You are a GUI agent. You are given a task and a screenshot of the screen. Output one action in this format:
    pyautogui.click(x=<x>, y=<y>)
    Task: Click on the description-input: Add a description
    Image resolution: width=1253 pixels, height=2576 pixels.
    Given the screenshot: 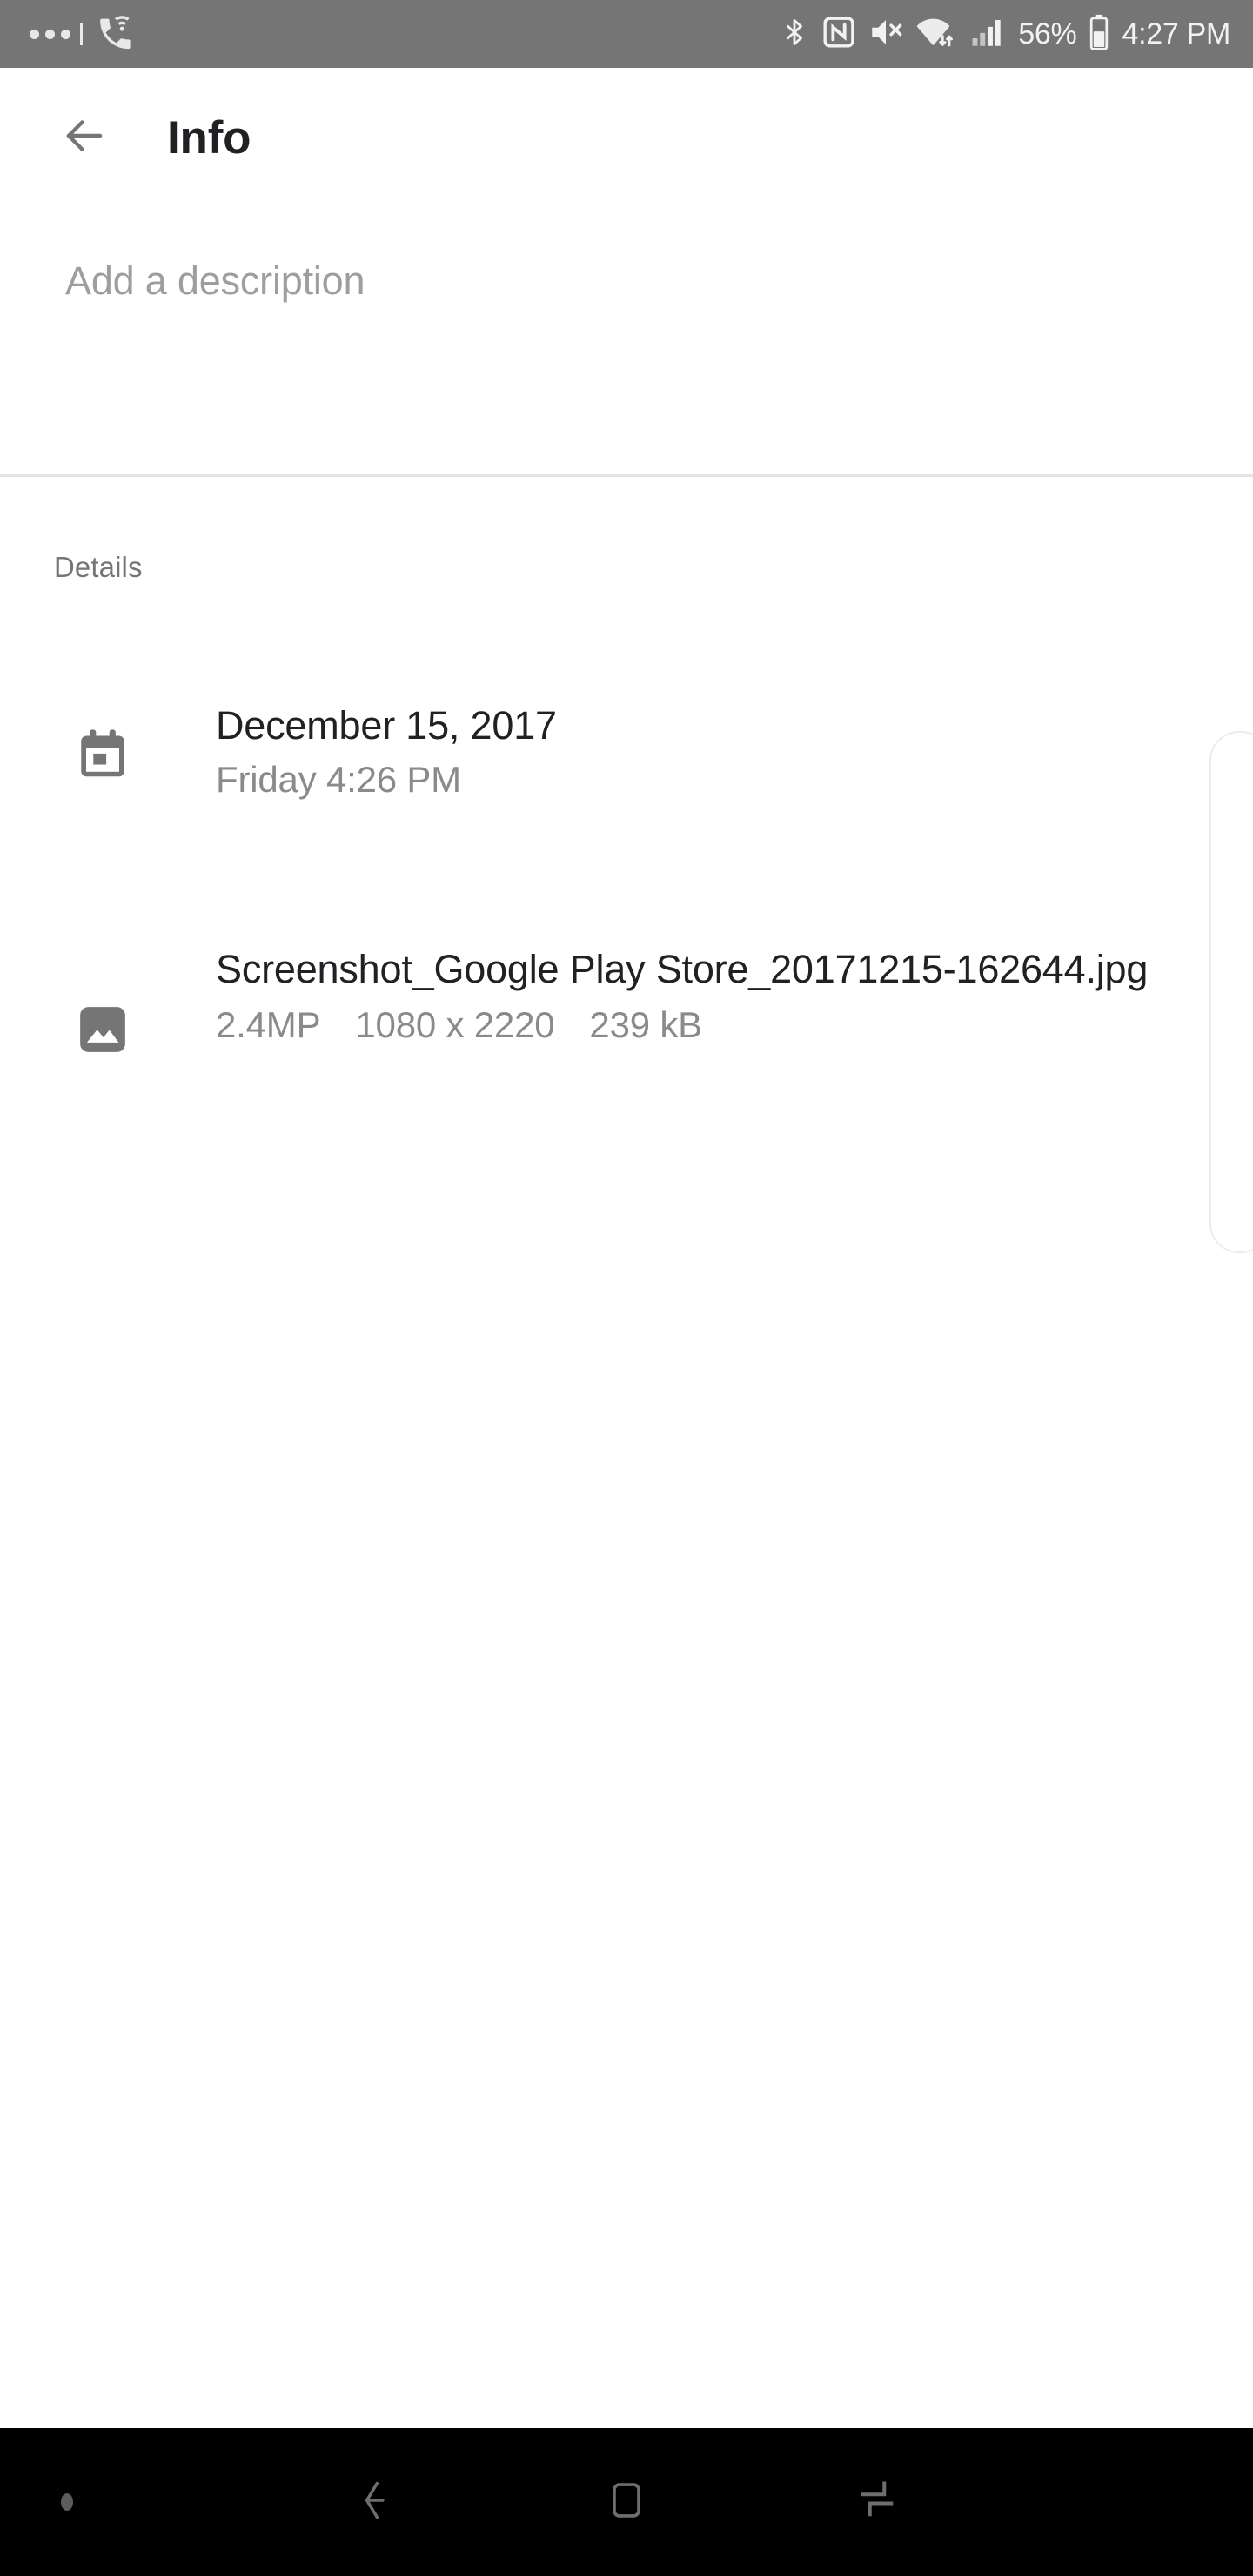 What is the action you would take?
    pyautogui.click(x=626, y=346)
    